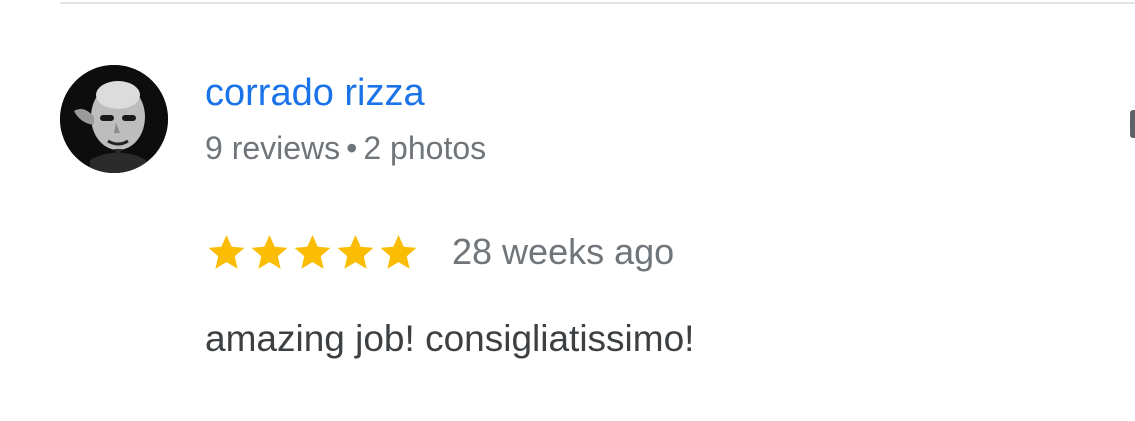  What do you see at coordinates (315, 93) in the screenshot?
I see `author-name-link: corrado rizza` at bounding box center [315, 93].